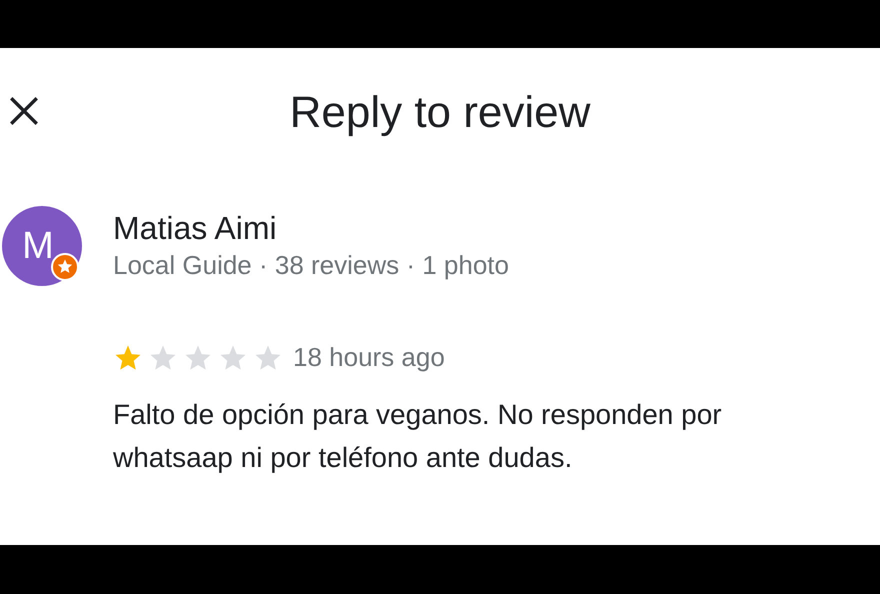  What do you see at coordinates (195, 228) in the screenshot?
I see `reviewer-name: Matias Aimi` at bounding box center [195, 228].